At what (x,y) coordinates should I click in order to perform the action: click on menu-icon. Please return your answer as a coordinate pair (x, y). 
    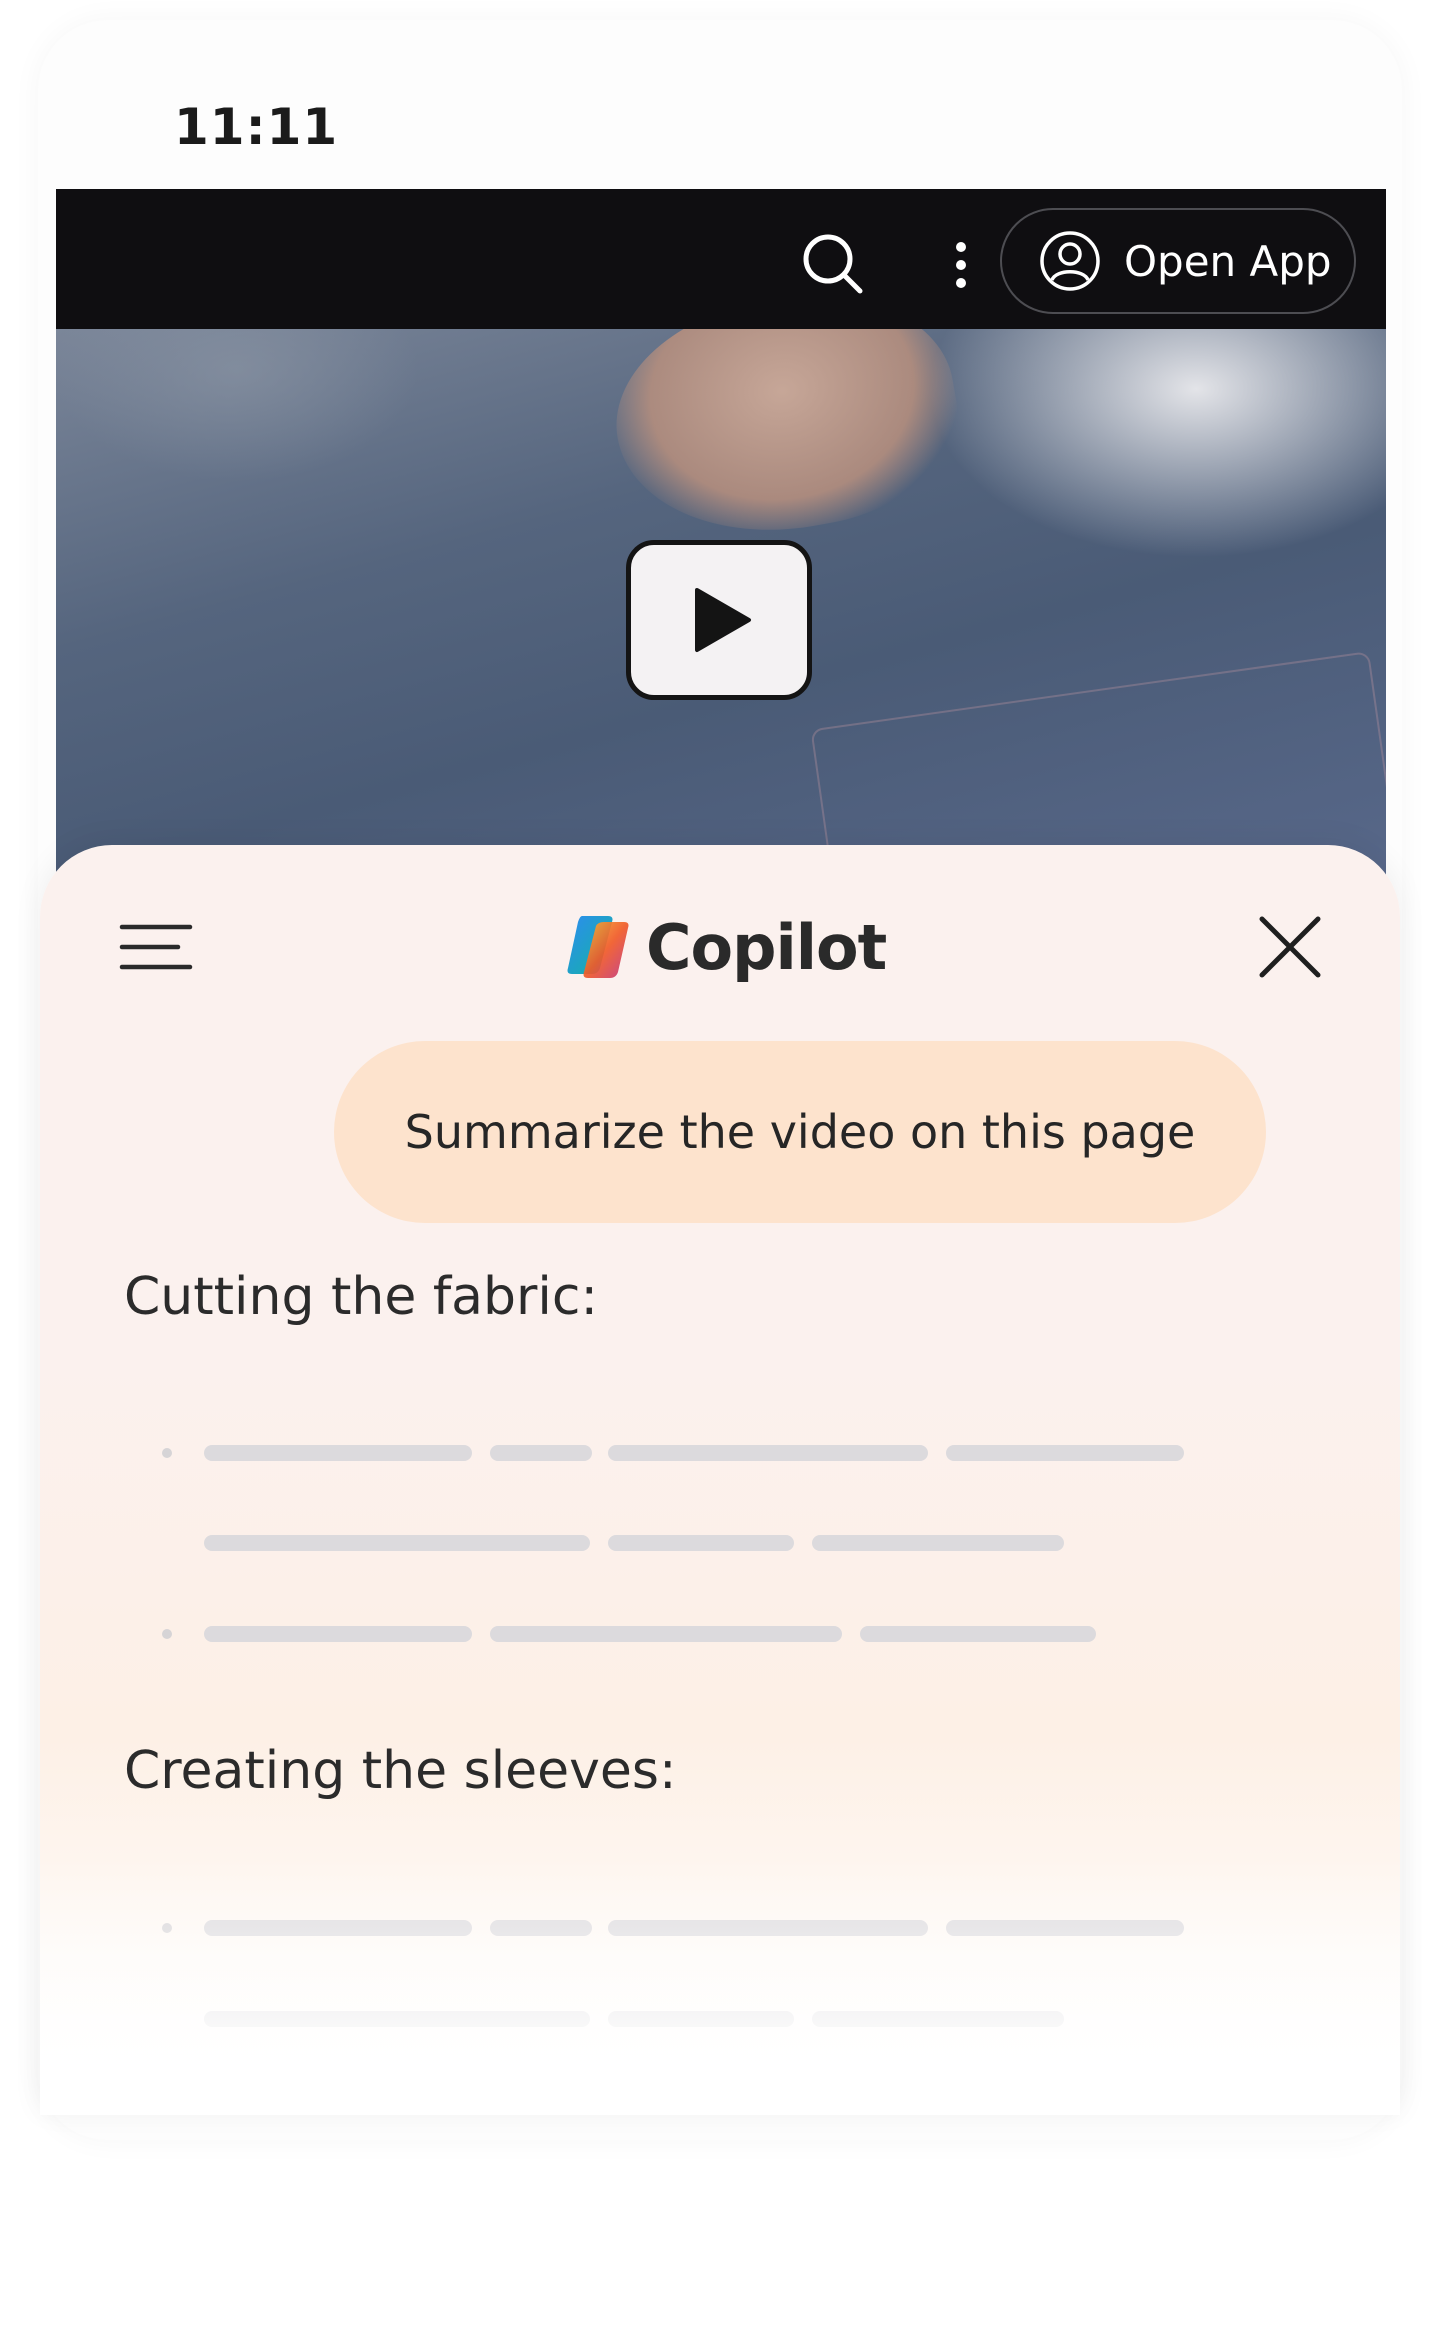
    Looking at the image, I should click on (156, 947).